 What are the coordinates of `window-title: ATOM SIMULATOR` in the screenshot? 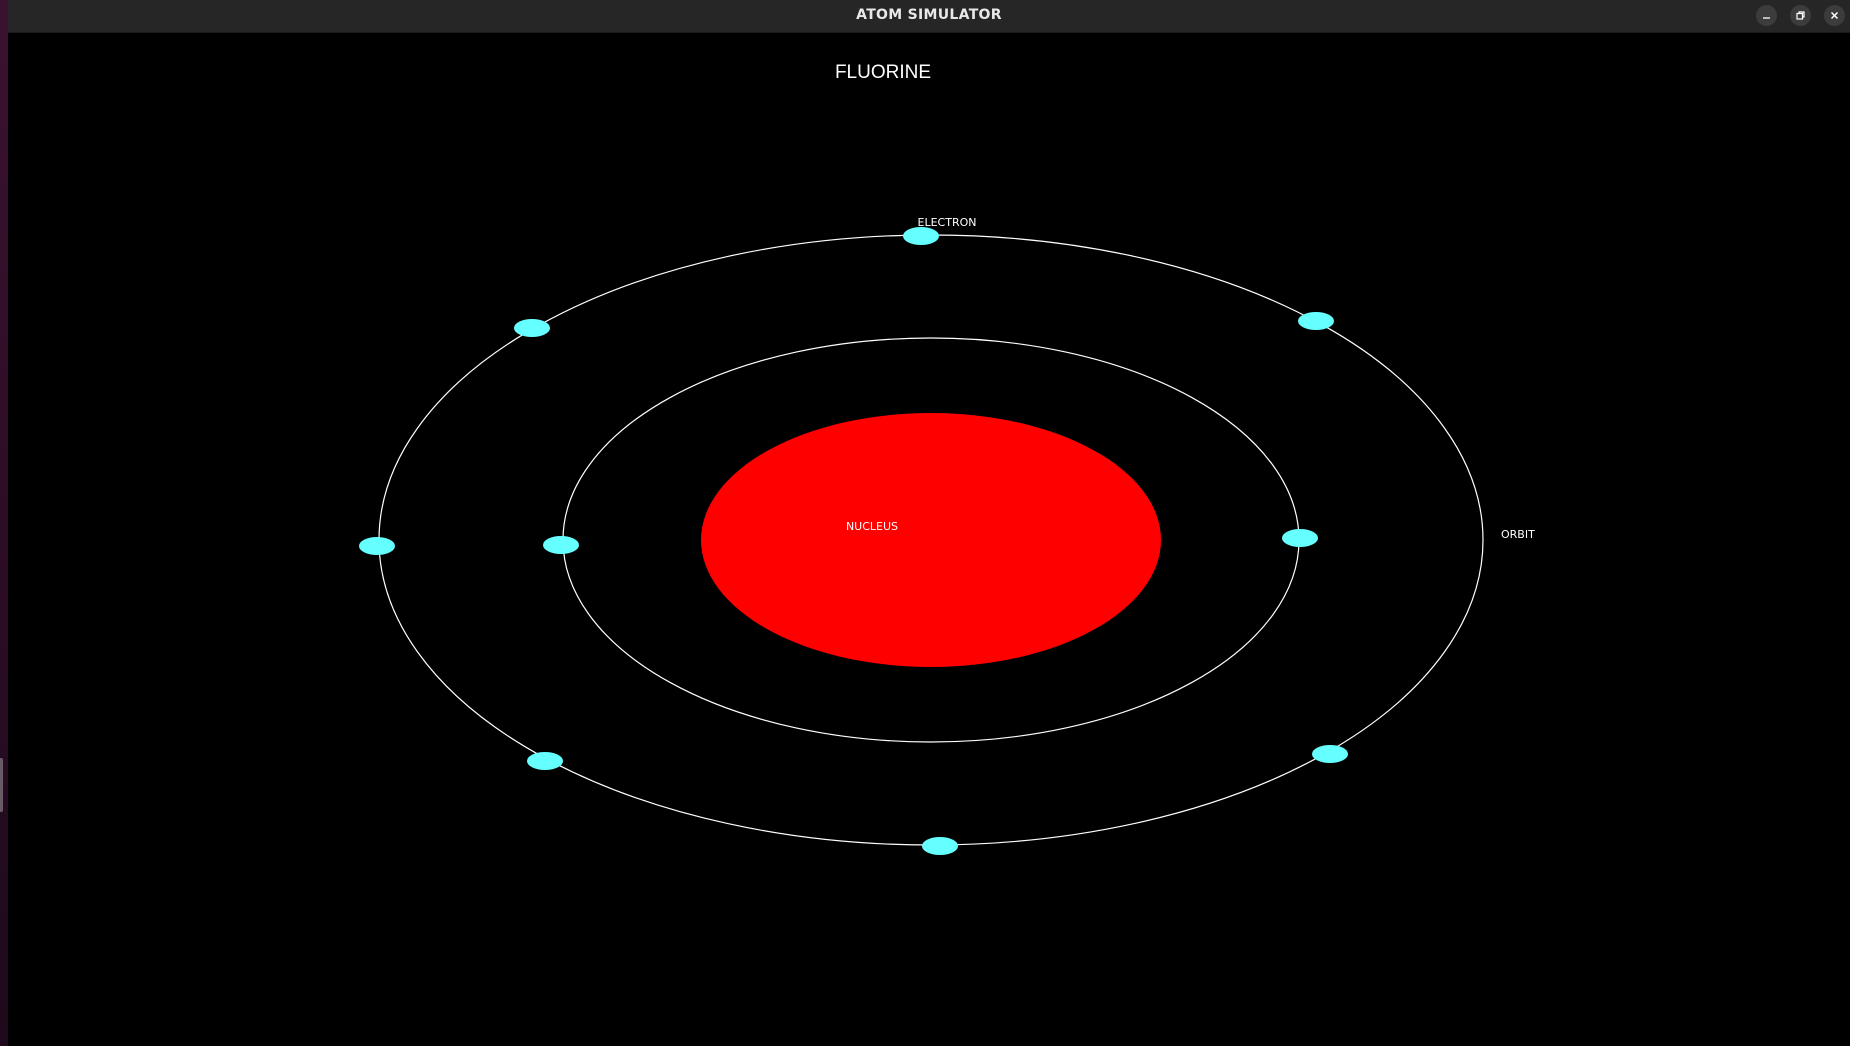 It's located at (929, 15).